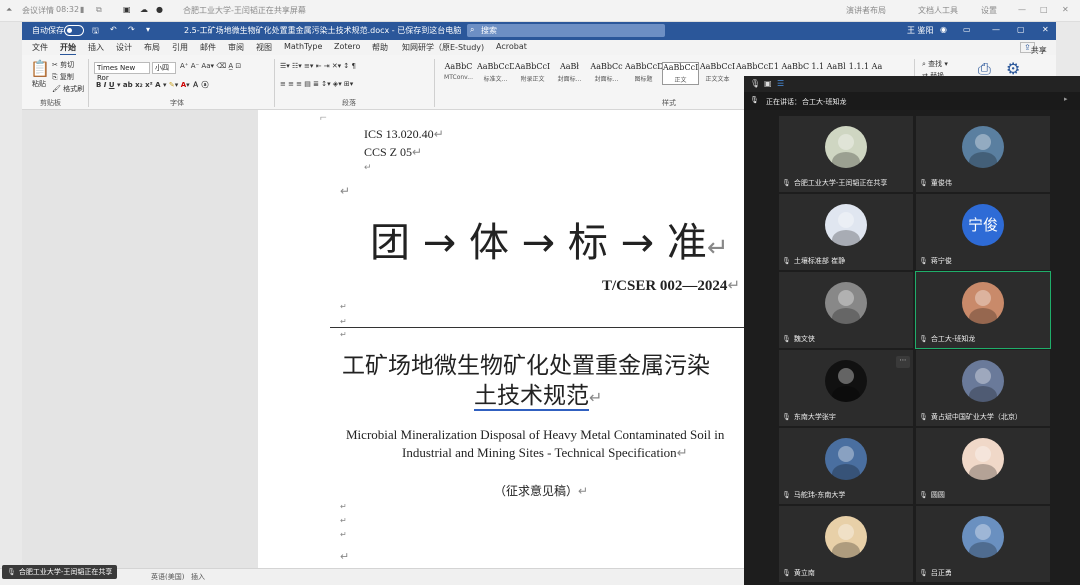 This screenshot has height=585, width=1080. Describe the element at coordinates (983, 388) in the screenshot. I see `participant-tile: 🎙 黄占斌中国矿业大学（北京）` at that location.